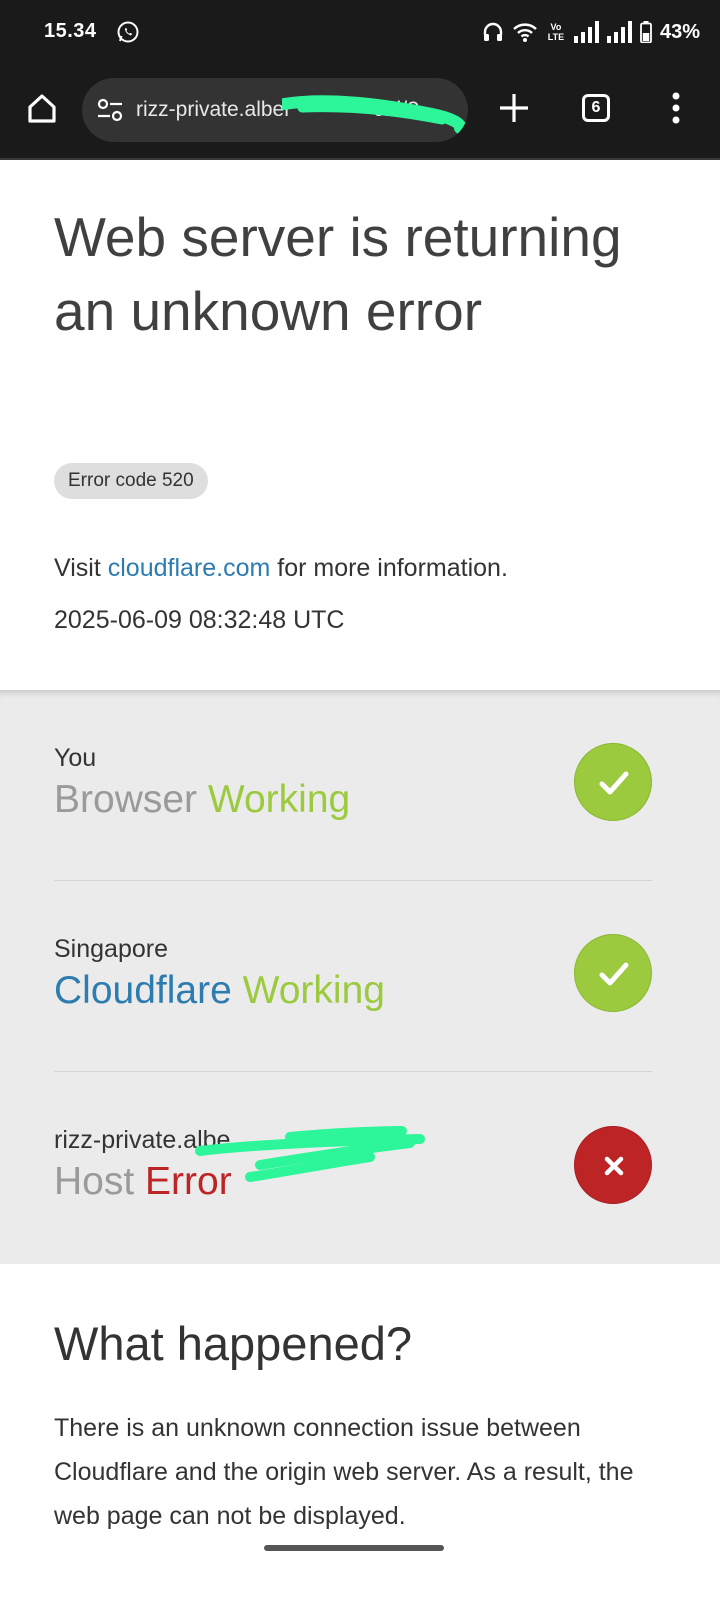 The image size is (720, 1600). I want to click on status-row-browser: You Browser Working, so click(353, 785).